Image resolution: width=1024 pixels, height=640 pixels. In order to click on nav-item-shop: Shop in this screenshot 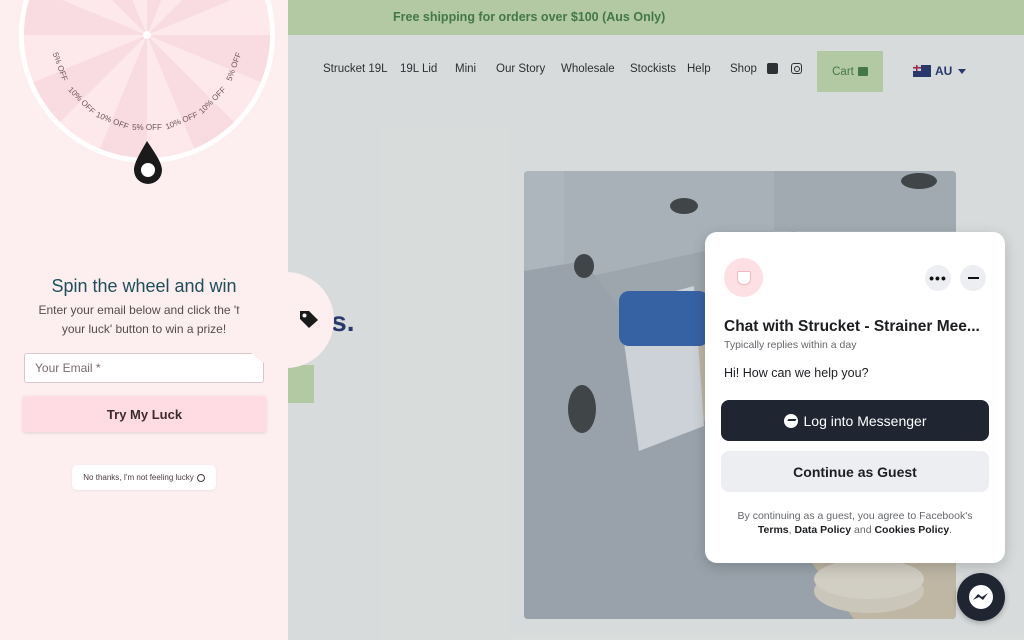, I will do `click(743, 69)`.